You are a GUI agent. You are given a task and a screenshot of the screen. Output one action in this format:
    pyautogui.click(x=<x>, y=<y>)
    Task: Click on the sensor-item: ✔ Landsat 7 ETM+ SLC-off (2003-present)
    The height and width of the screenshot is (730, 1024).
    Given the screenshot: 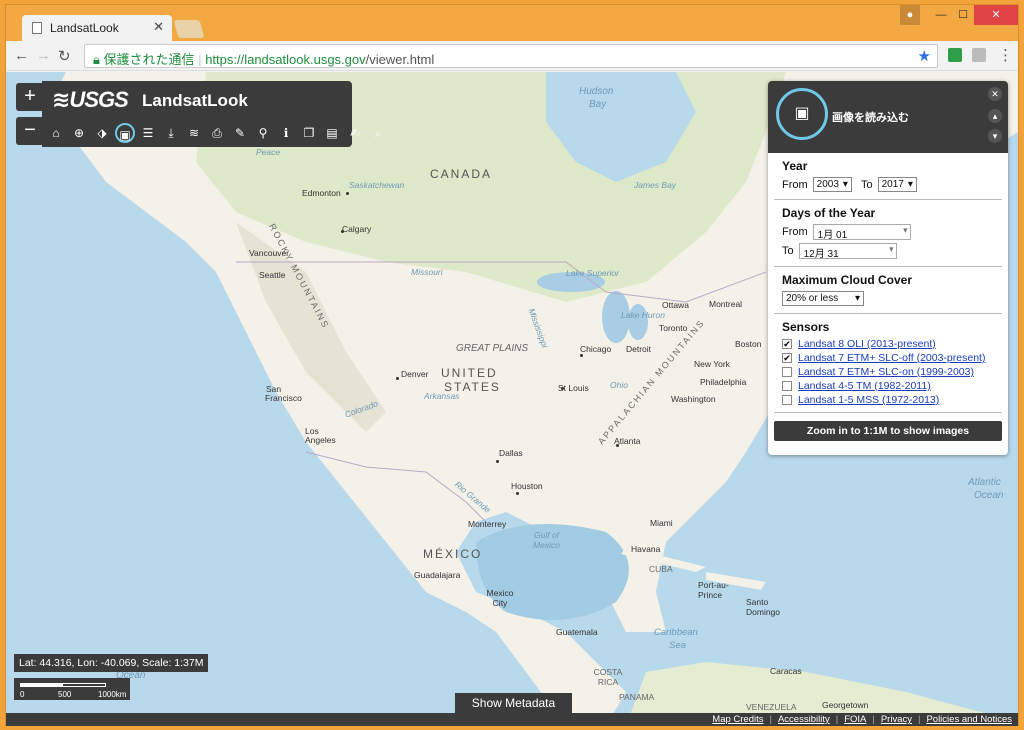 What is the action you would take?
    pyautogui.click(x=888, y=358)
    